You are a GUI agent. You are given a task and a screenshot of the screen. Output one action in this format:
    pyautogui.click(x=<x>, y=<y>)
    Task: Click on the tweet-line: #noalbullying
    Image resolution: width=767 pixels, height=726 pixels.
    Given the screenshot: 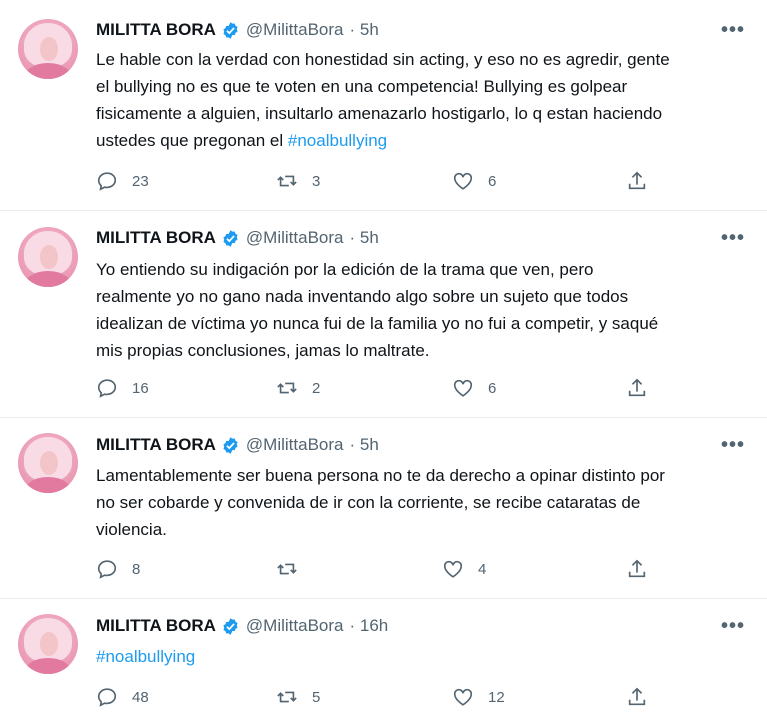 What is the action you would take?
    pyautogui.click(x=426, y=656)
    